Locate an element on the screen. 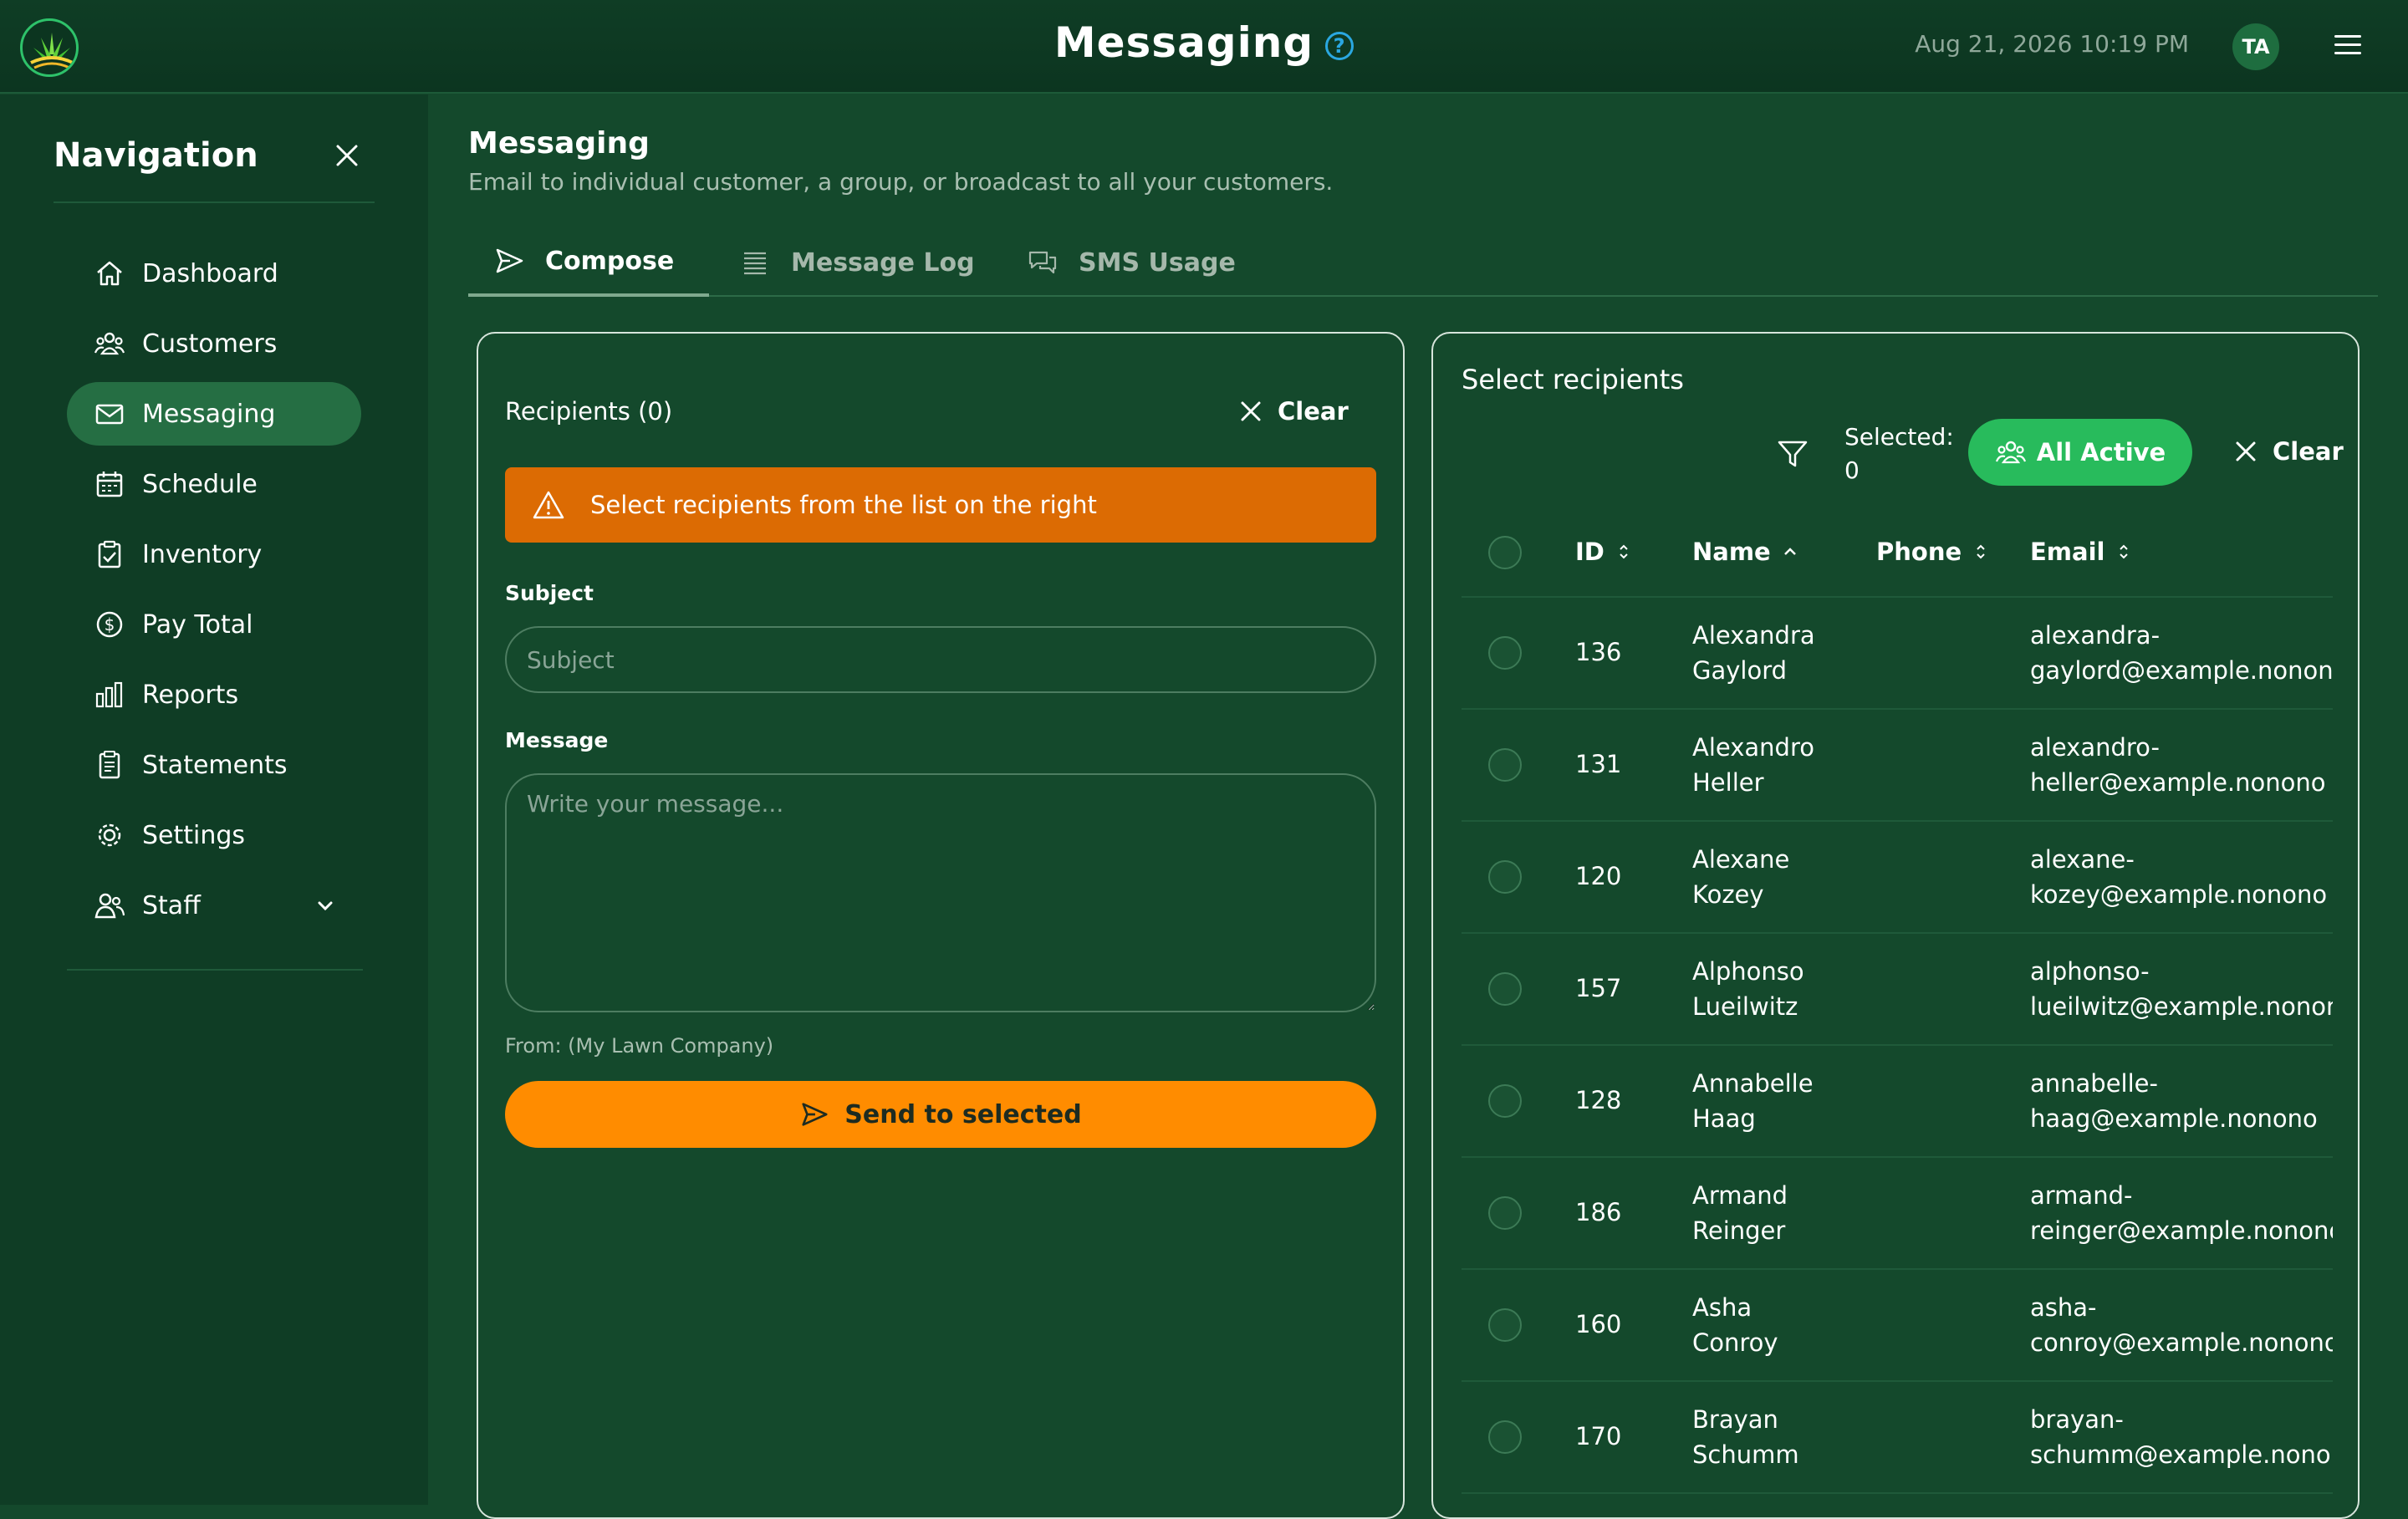 This screenshot has width=2408, height=1519. email-line: alexandro- is located at coordinates (2095, 747).